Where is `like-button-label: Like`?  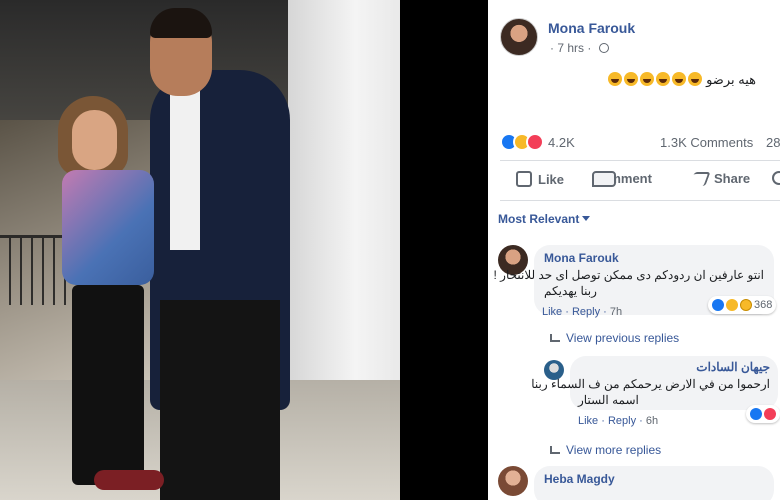 like-button-label: Like is located at coordinates (551, 179).